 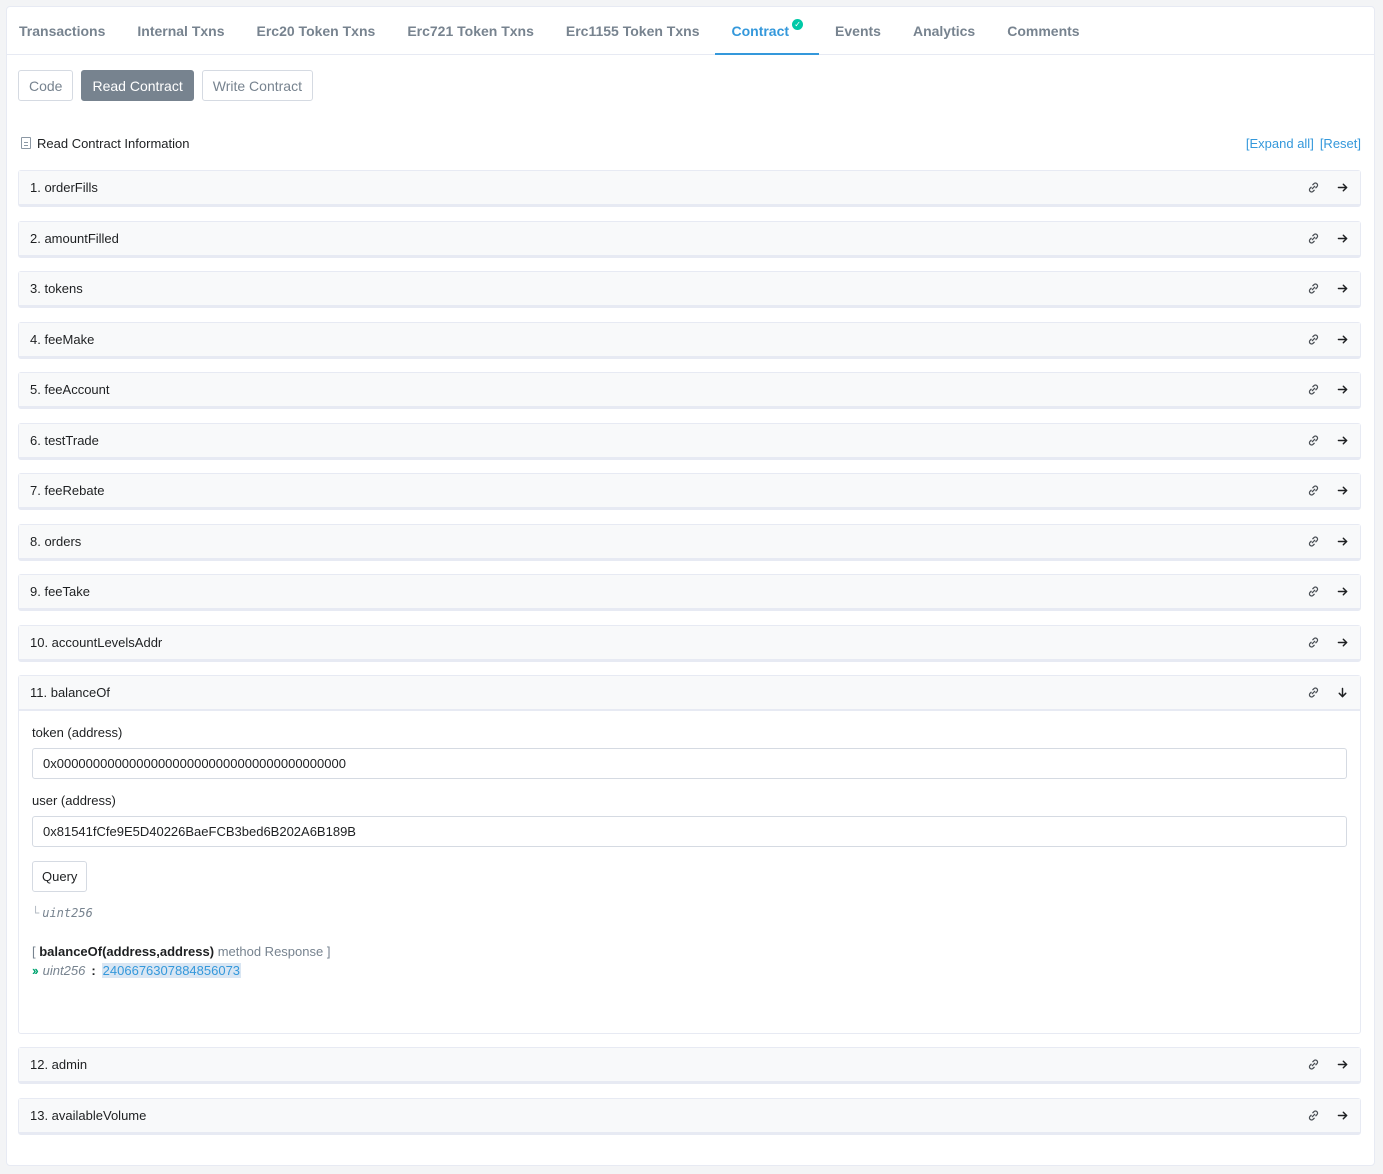 What do you see at coordinates (316, 30) in the screenshot?
I see `tab-erc20-token-txns: Erc20 Token Txns` at bounding box center [316, 30].